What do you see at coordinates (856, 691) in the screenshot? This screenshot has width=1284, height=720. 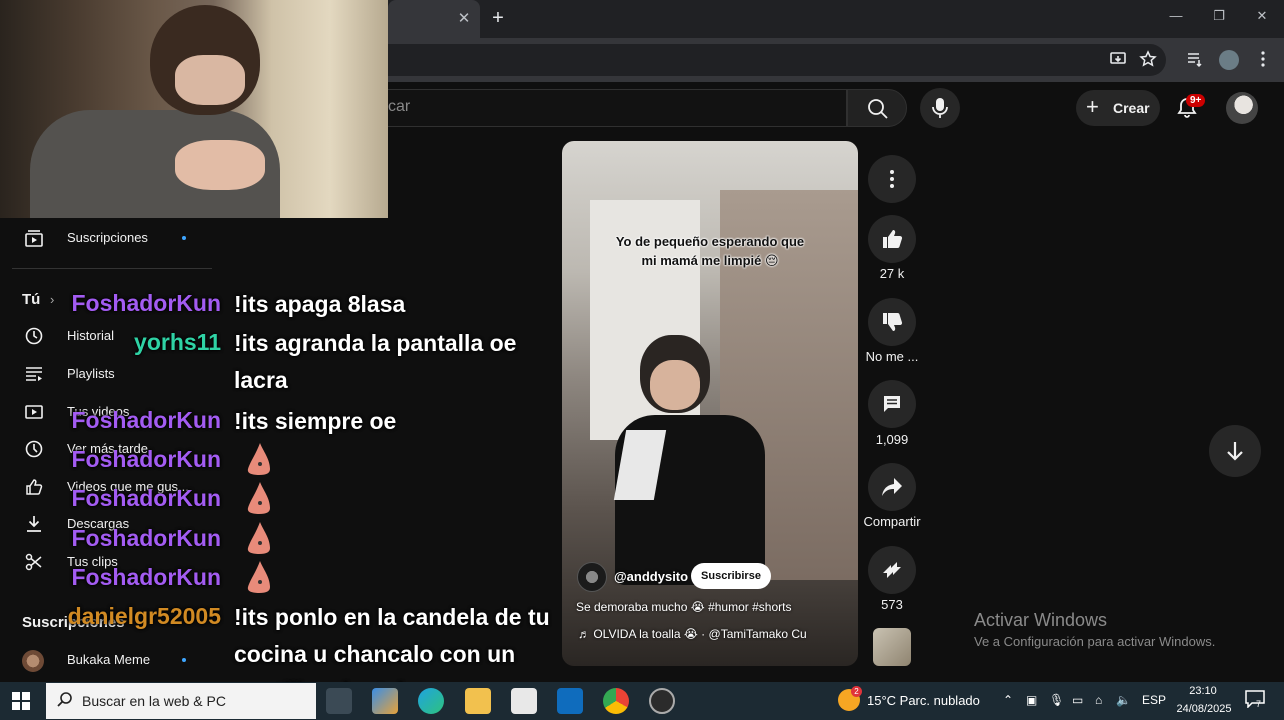 I see `weather-alert-badge: 2` at bounding box center [856, 691].